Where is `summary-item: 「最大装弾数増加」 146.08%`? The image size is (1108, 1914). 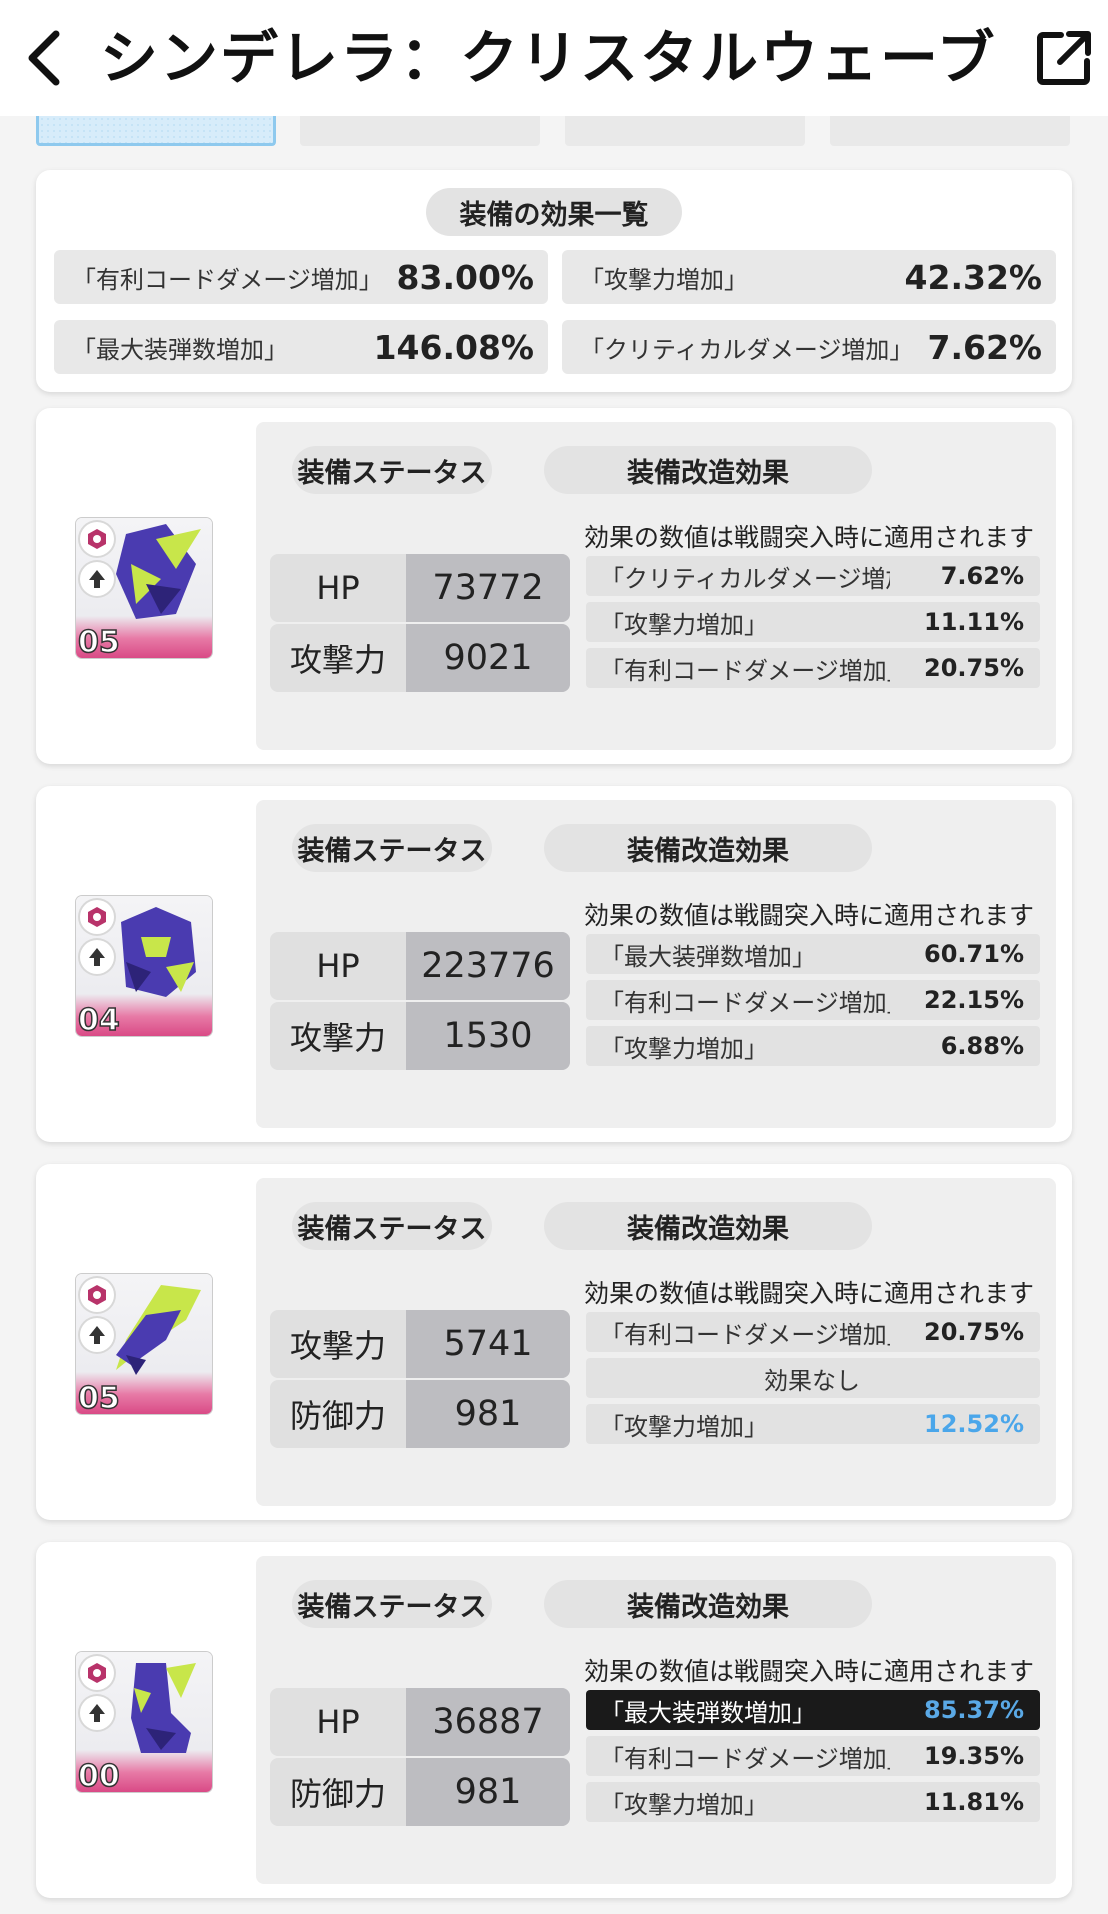 summary-item: 「最大装弾数増加」 146.08% is located at coordinates (301, 347).